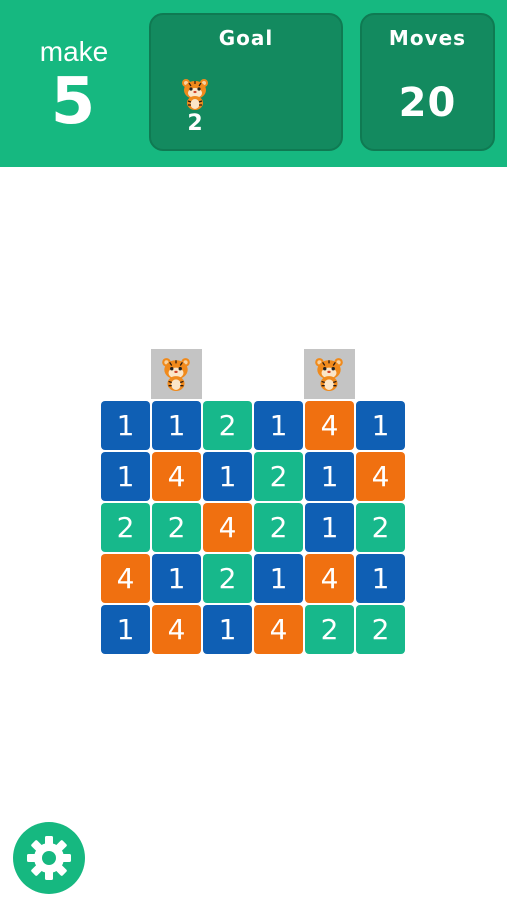 The height and width of the screenshot is (900, 507). What do you see at coordinates (246, 38) in the screenshot?
I see `goal-title: Goal` at bounding box center [246, 38].